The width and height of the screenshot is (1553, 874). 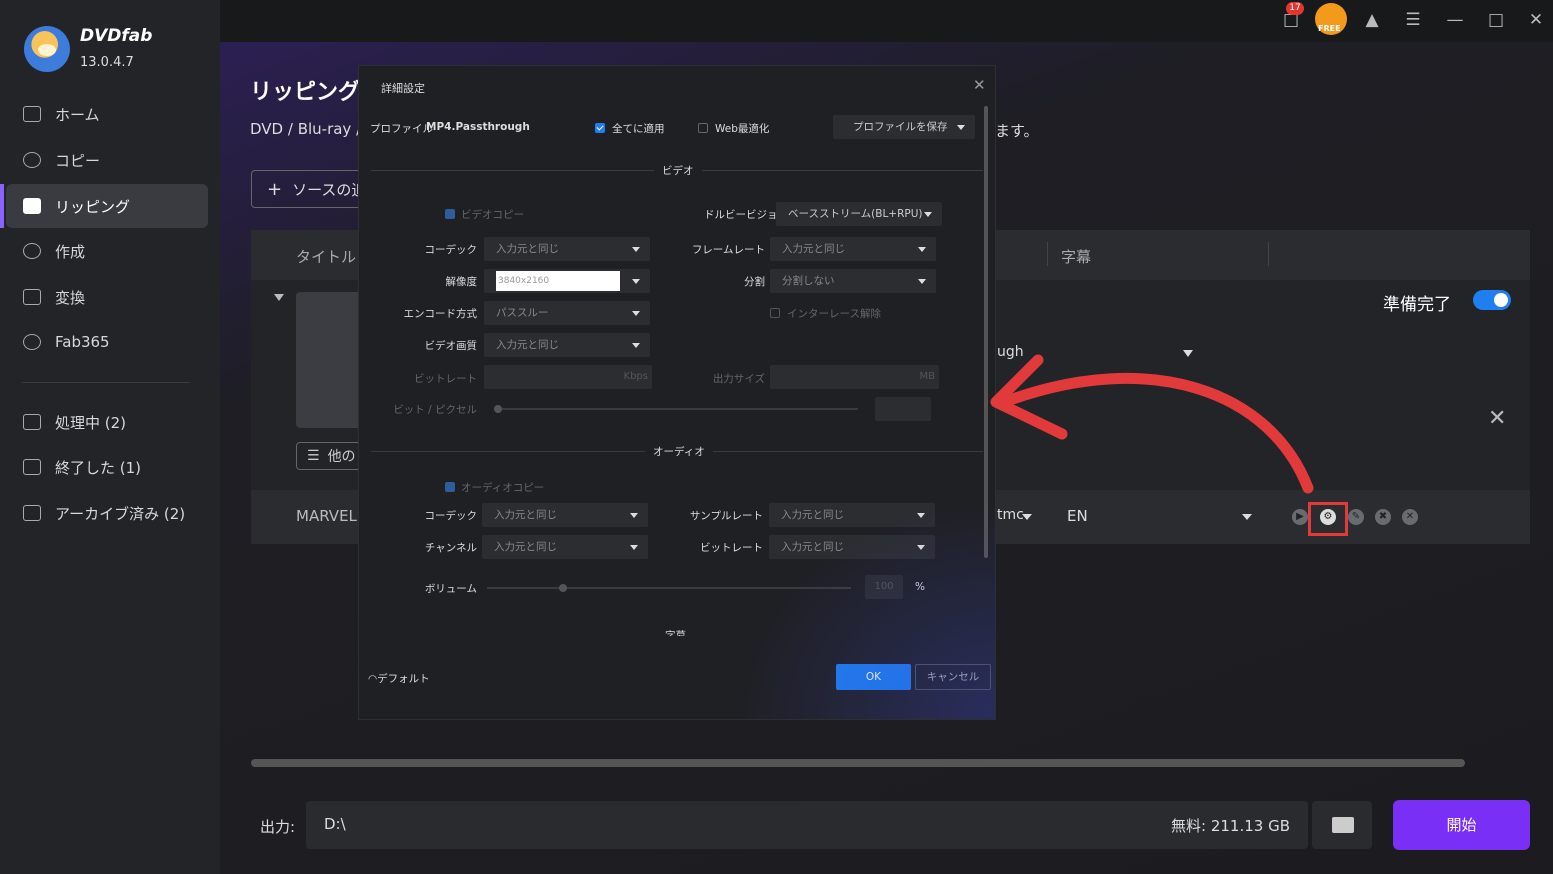 What do you see at coordinates (1017, 131) in the screenshot?
I see `page-description-tail: ます。` at bounding box center [1017, 131].